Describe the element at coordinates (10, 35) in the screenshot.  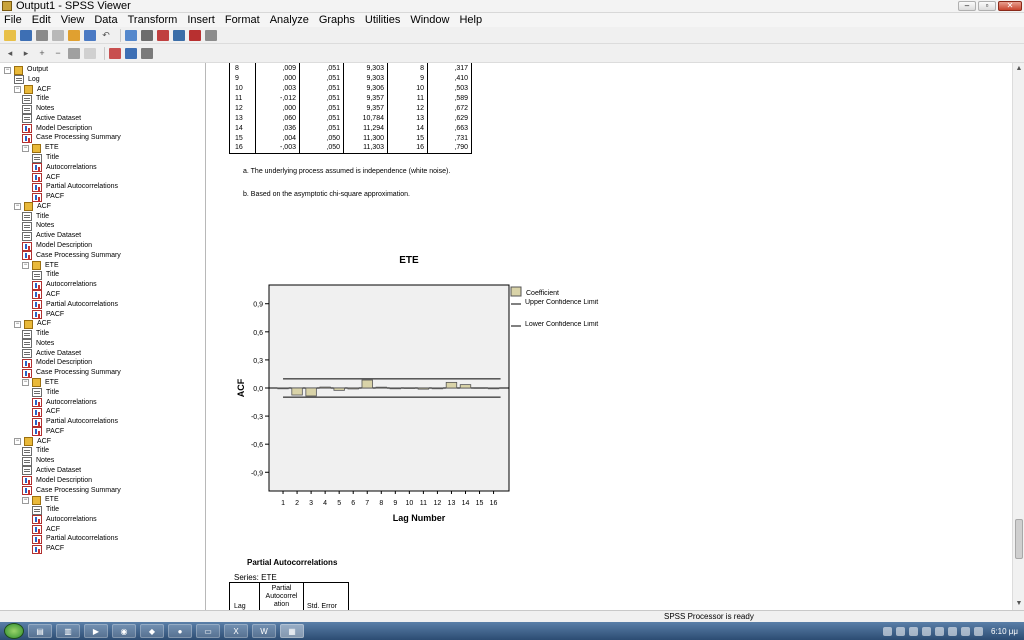
I see `open-icon` at that location.